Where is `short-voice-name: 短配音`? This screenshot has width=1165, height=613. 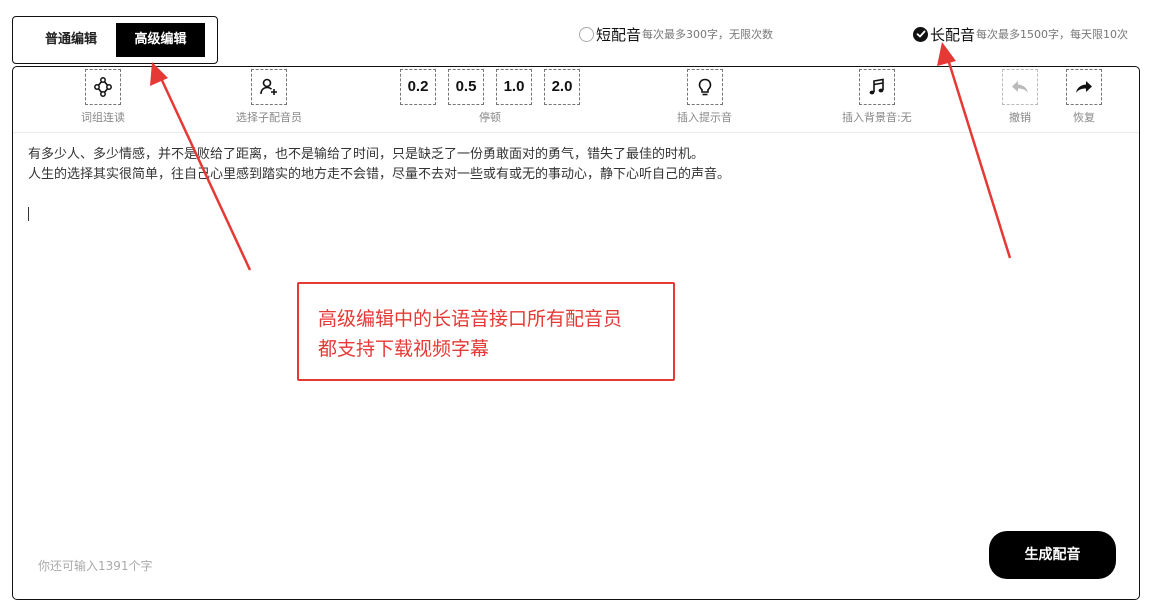 short-voice-name: 短配音 is located at coordinates (619, 34).